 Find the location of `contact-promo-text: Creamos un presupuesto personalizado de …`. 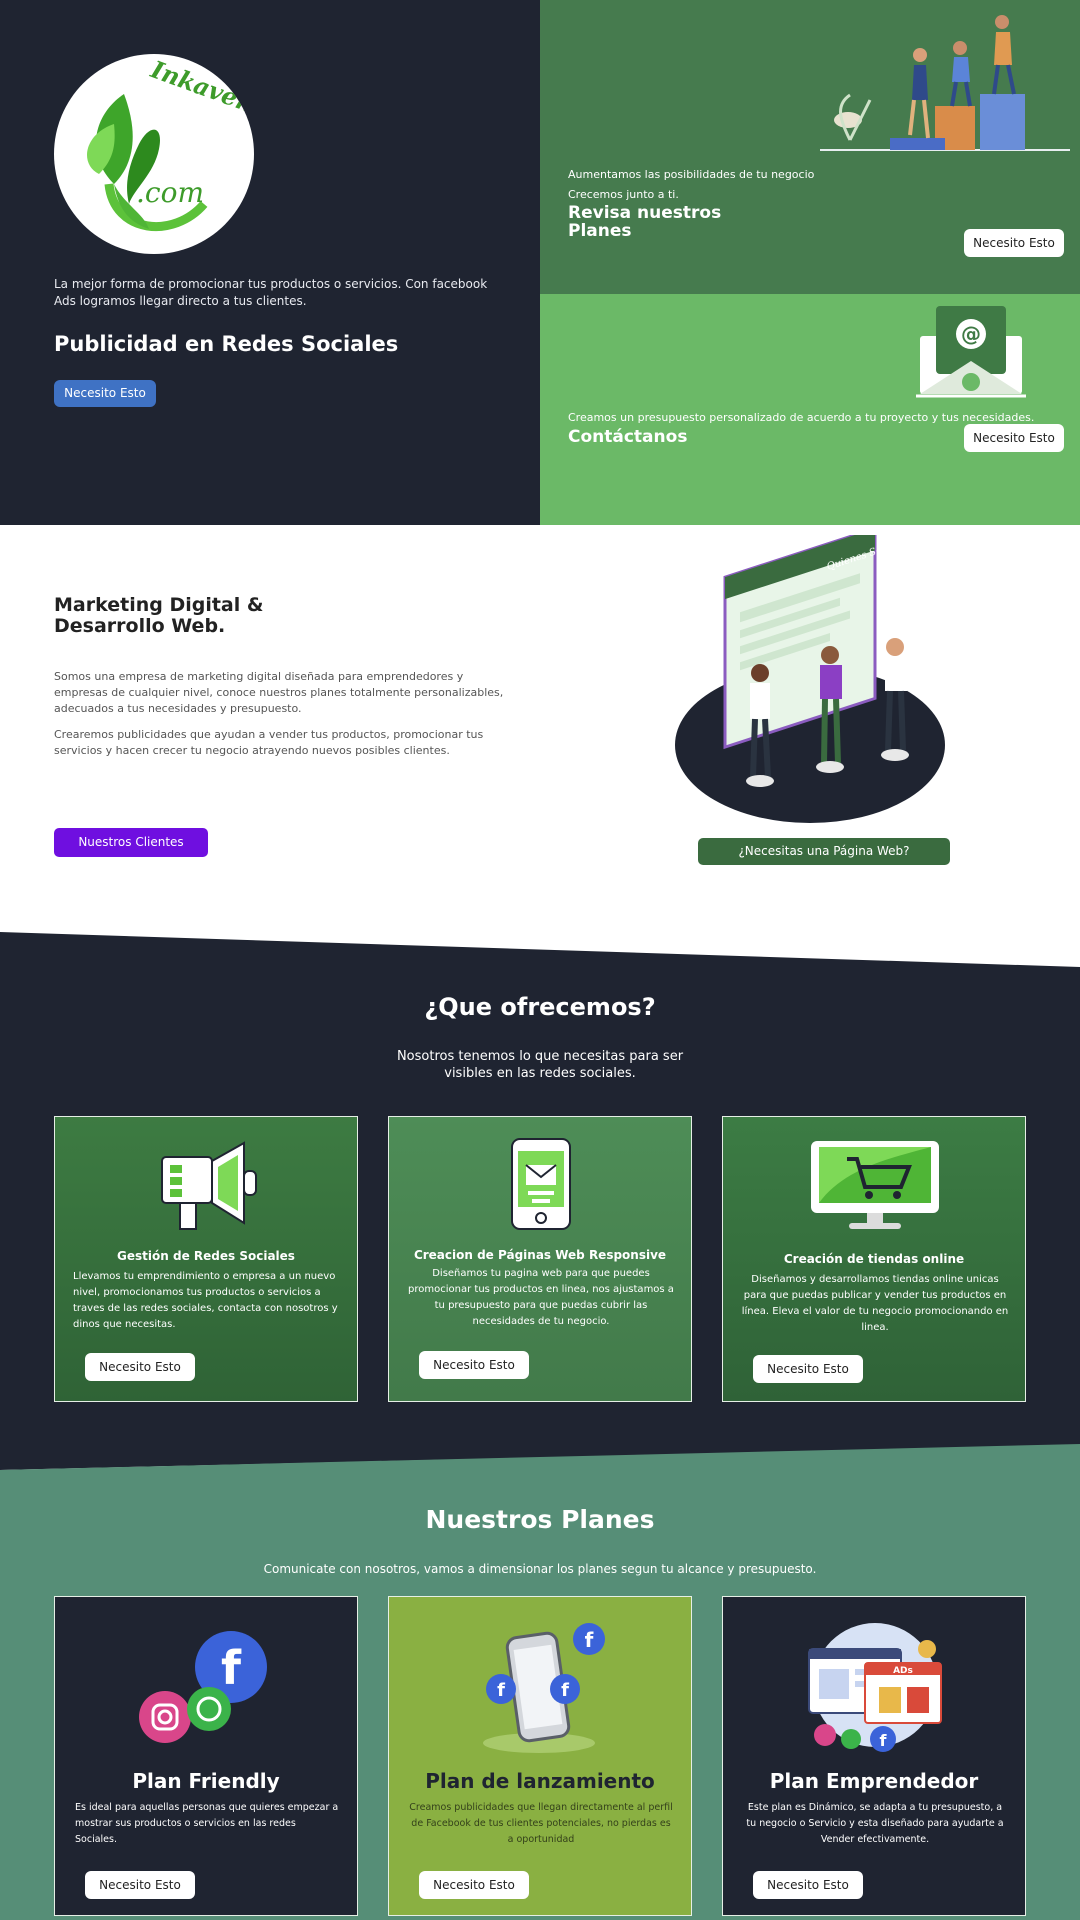

contact-promo-text: Creamos un presupuesto personalizado de … is located at coordinates (801, 417).